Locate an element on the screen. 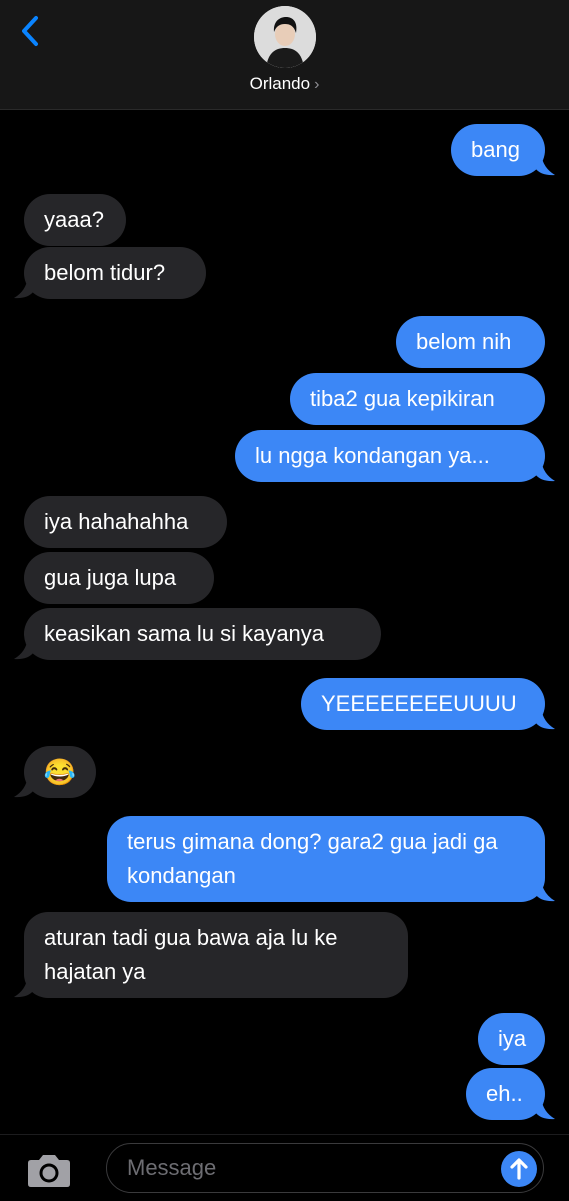 This screenshot has height=1201, width=569. message-bubble-sent: YEEEEEEEEUUUU is located at coordinates (423, 704).